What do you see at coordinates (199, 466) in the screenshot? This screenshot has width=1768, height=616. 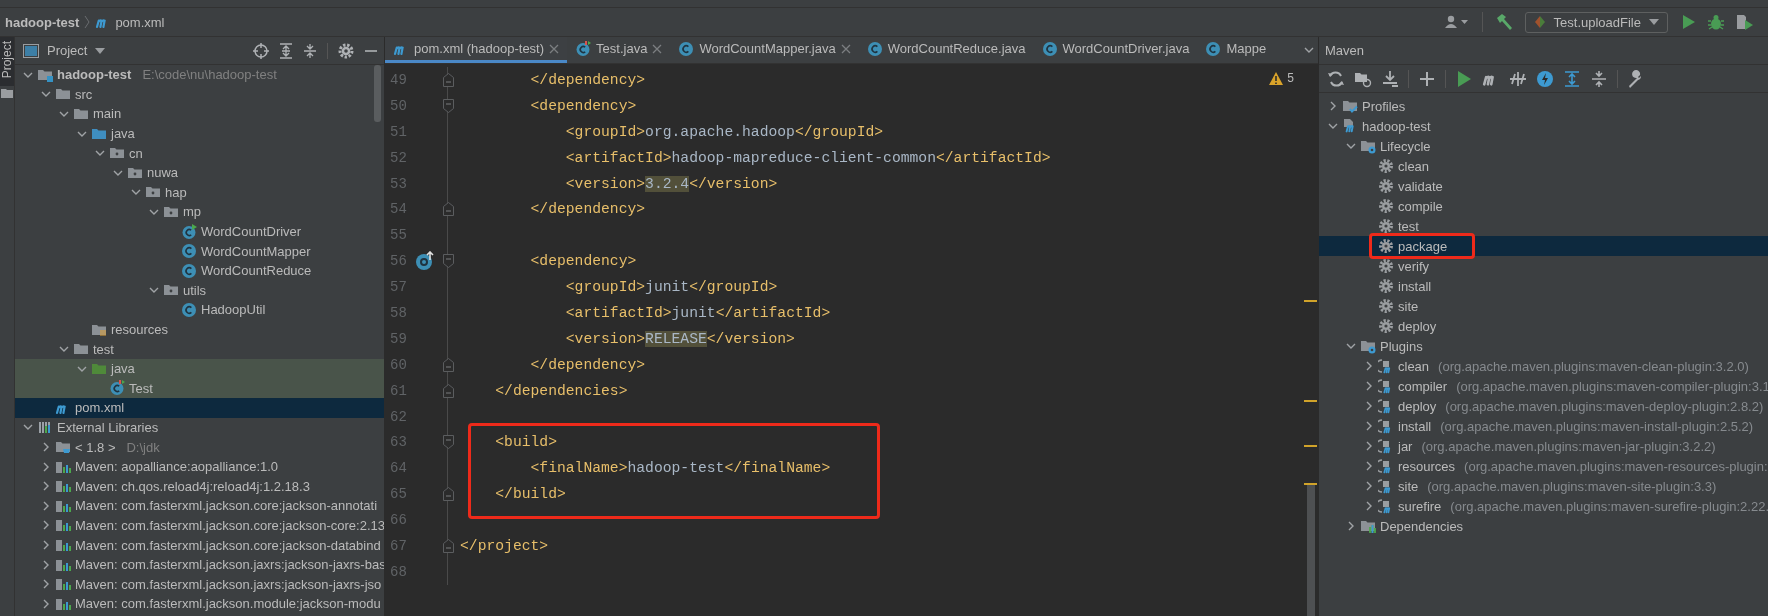 I see `project-tree-item: Maven: aopalliance:aopalliance:1.0` at bounding box center [199, 466].